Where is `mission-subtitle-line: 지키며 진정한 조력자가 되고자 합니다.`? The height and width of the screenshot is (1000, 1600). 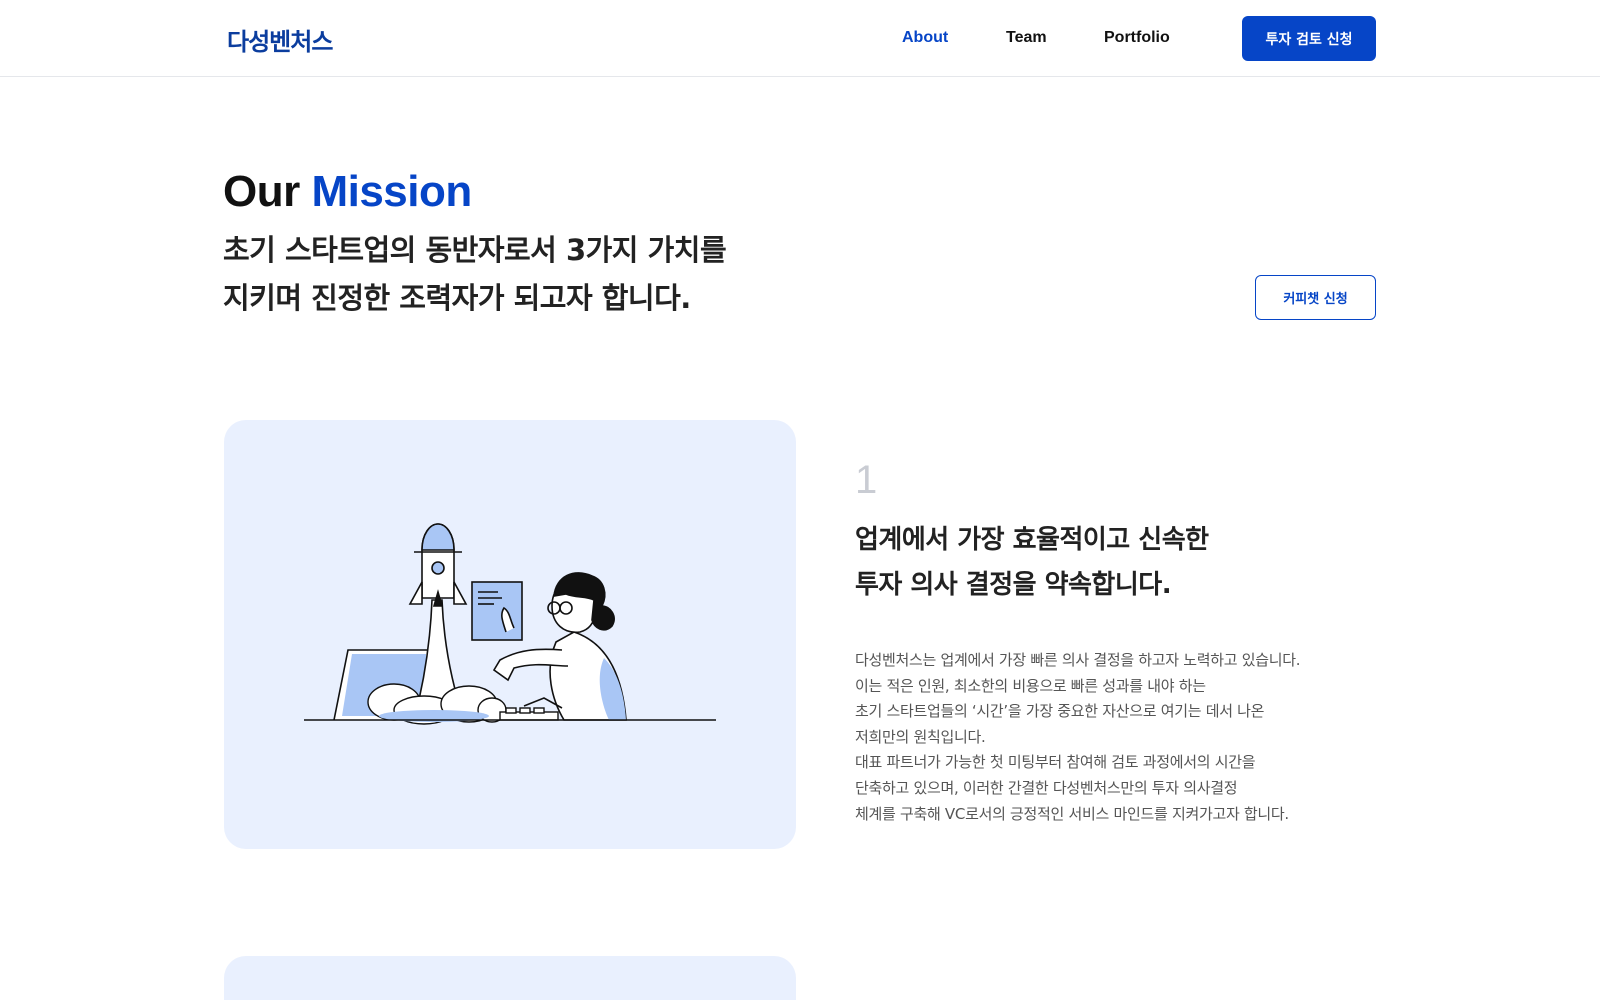 mission-subtitle-line: 지키며 진정한 조력자가 되고자 합니다. is located at coordinates (457, 298).